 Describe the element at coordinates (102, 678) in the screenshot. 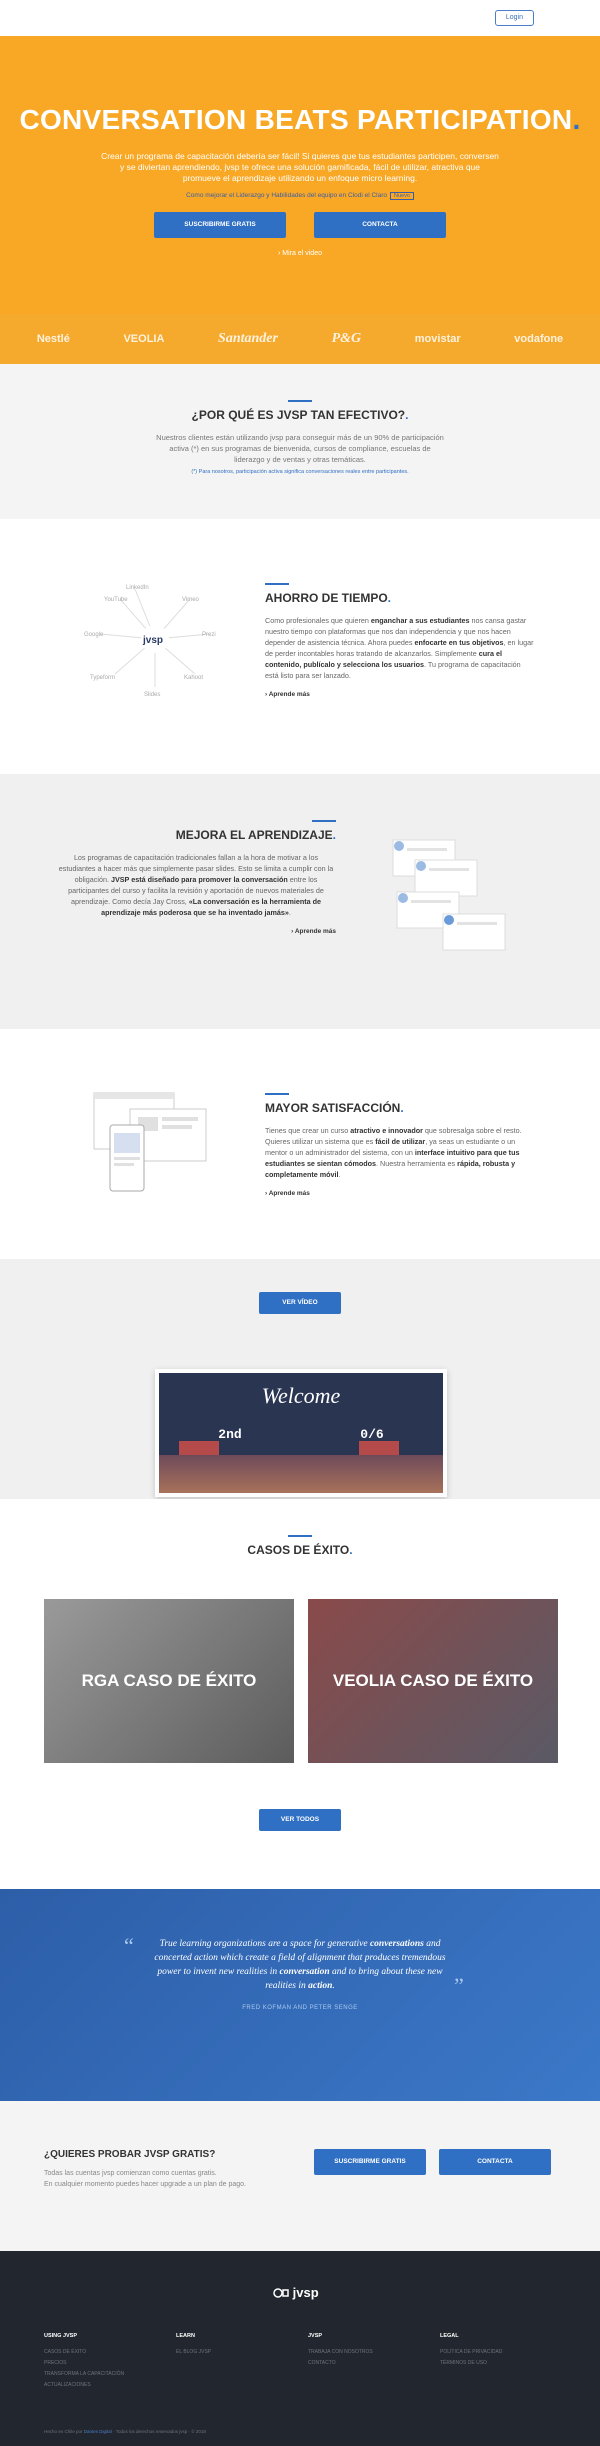

I see `node-typeform: Typeform` at that location.